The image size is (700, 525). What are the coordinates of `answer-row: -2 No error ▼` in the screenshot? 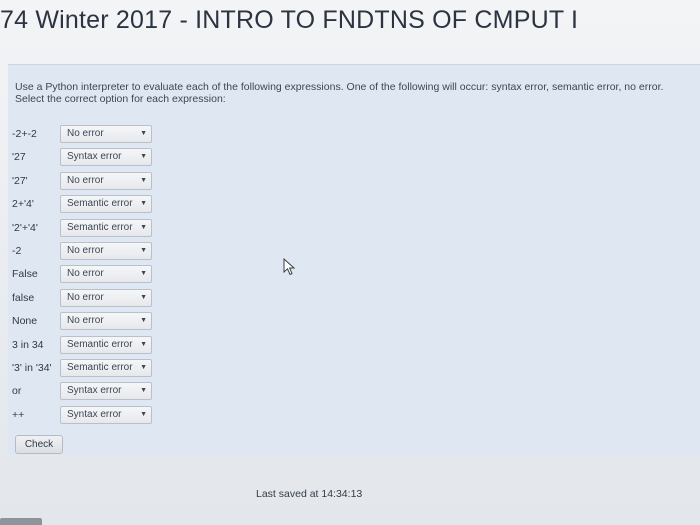 It's located at (100, 252).